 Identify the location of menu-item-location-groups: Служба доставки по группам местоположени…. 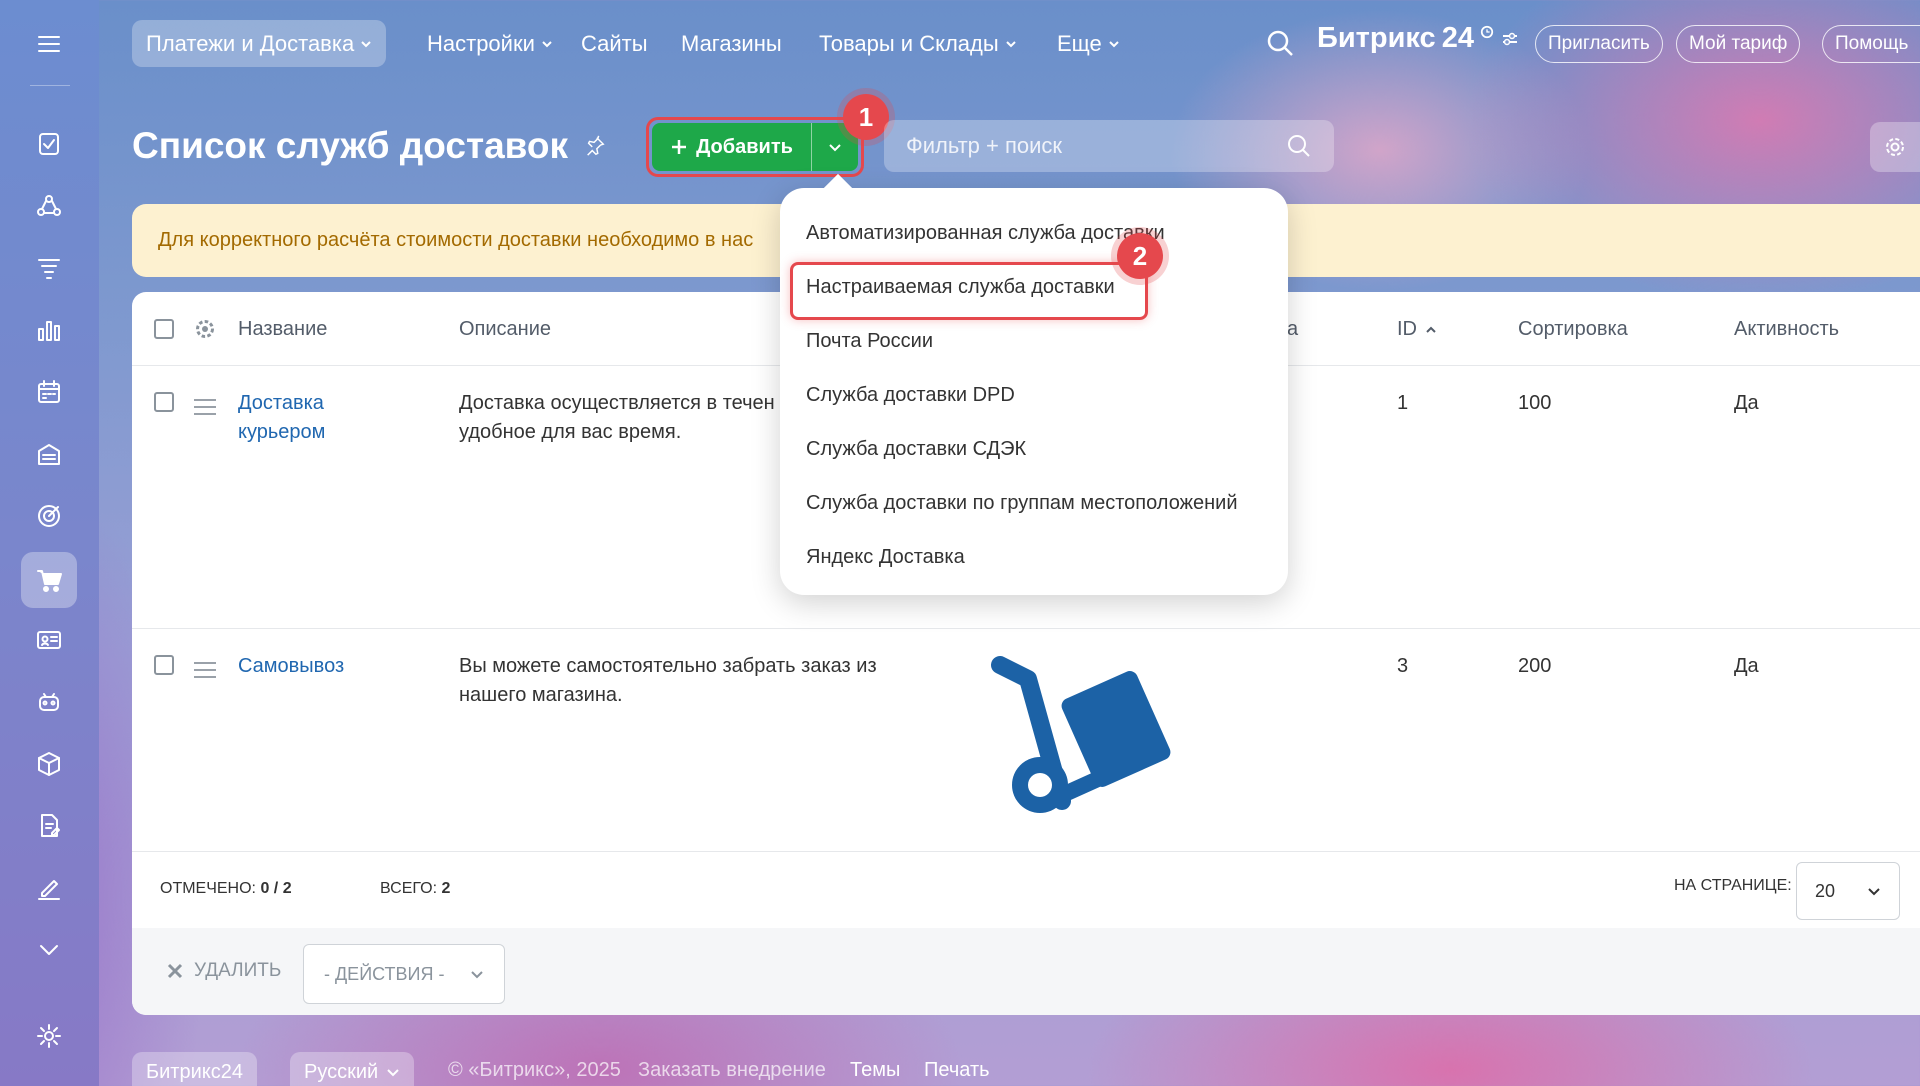
(1034, 503).